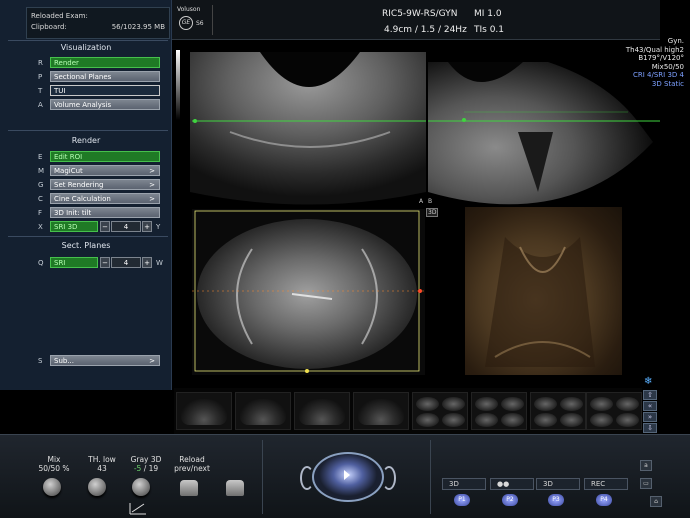 The image size is (690, 518). What do you see at coordinates (464, 484) in the screenshot?
I see `preset-1-label: 3D` at bounding box center [464, 484].